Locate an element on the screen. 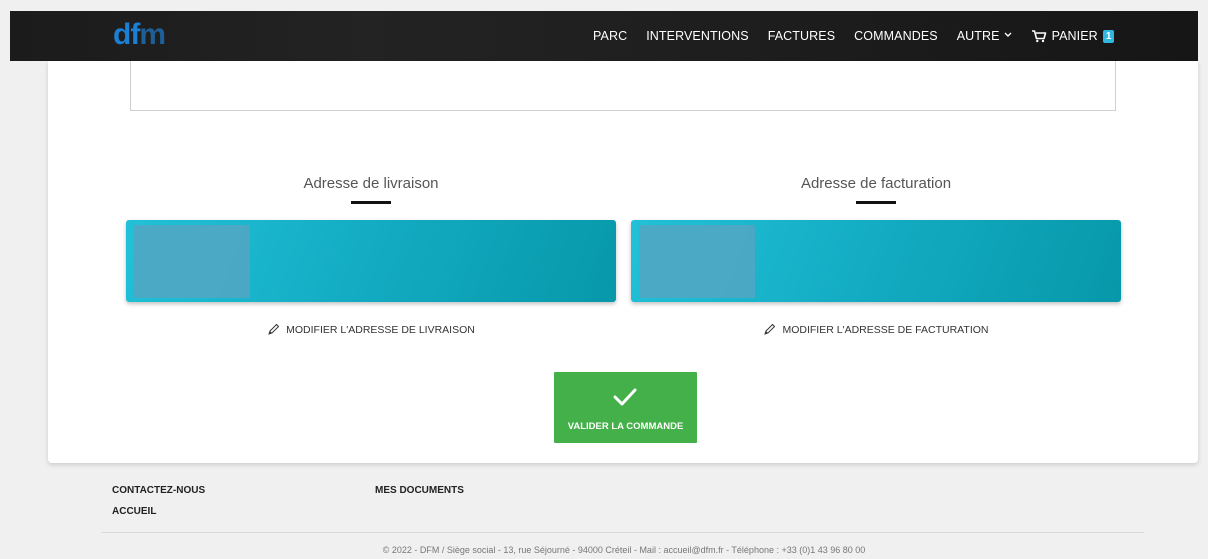 The image size is (1208, 559). logo-text-a: df is located at coordinates (126, 34).